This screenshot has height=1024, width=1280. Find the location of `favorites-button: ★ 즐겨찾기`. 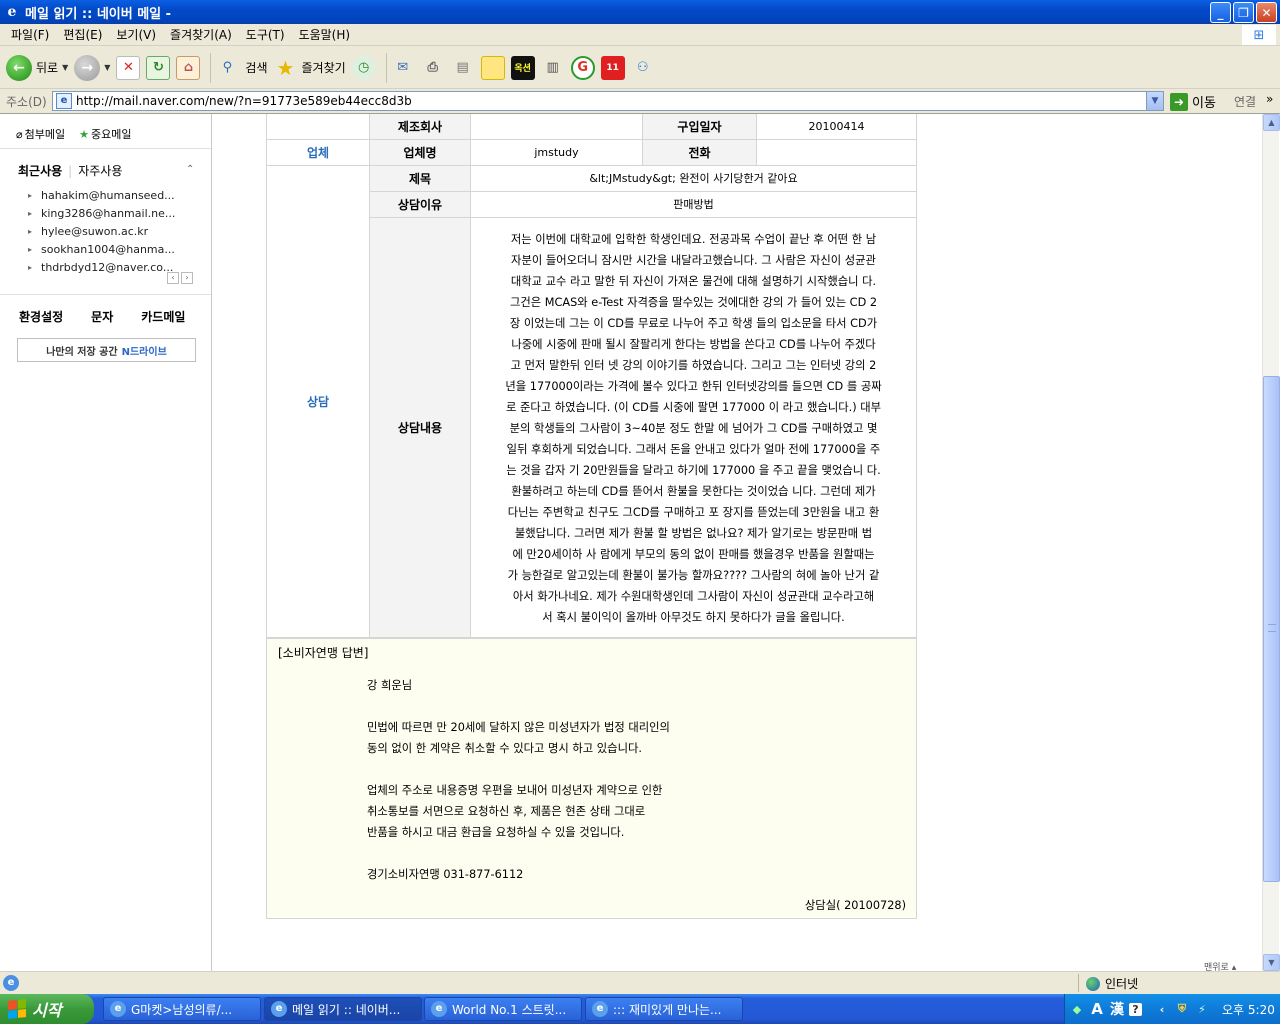

favorites-button: ★ 즐겨찾기 is located at coordinates (310, 68).